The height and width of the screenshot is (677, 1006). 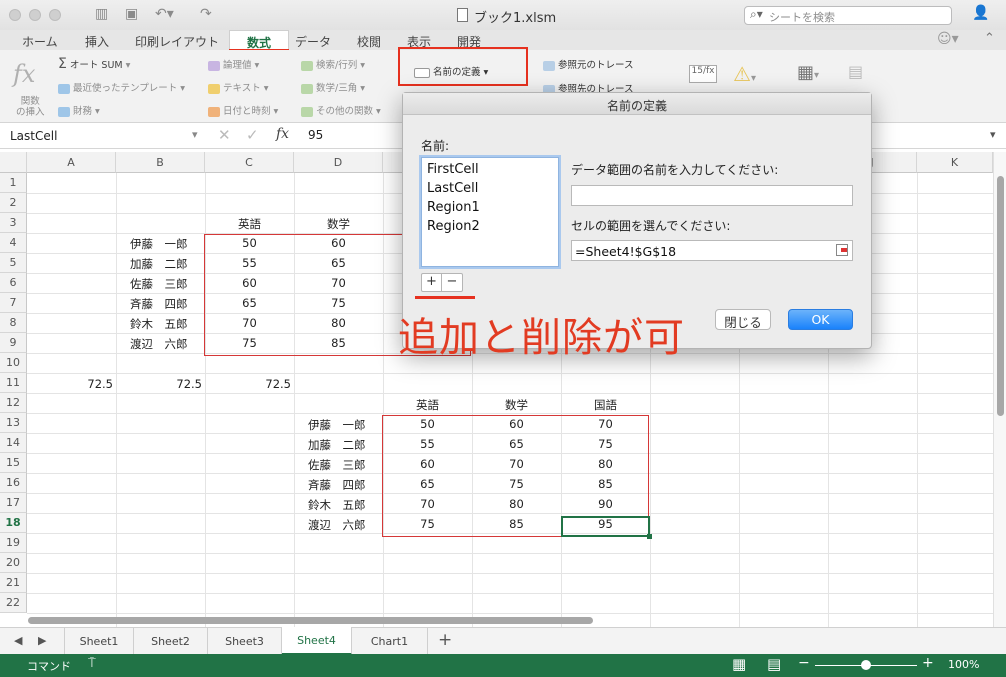 What do you see at coordinates (980, 13) in the screenshot?
I see `share-person-icon: 👤` at bounding box center [980, 13].